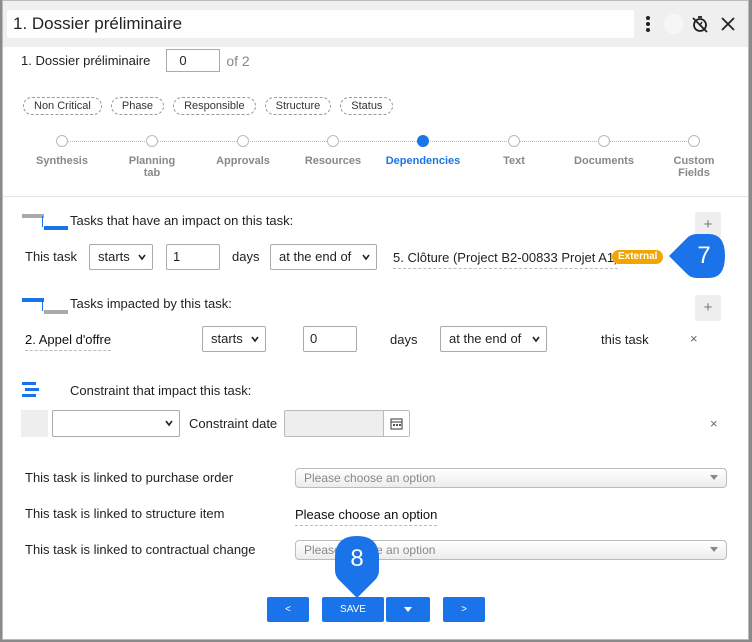 This screenshot has width=752, height=642. I want to click on constraint-date-input, so click(347, 423).